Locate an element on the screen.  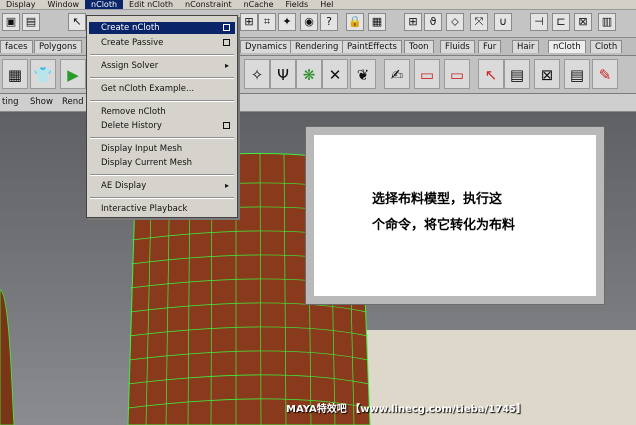
field-icon: ❋ is located at coordinates (309, 74).